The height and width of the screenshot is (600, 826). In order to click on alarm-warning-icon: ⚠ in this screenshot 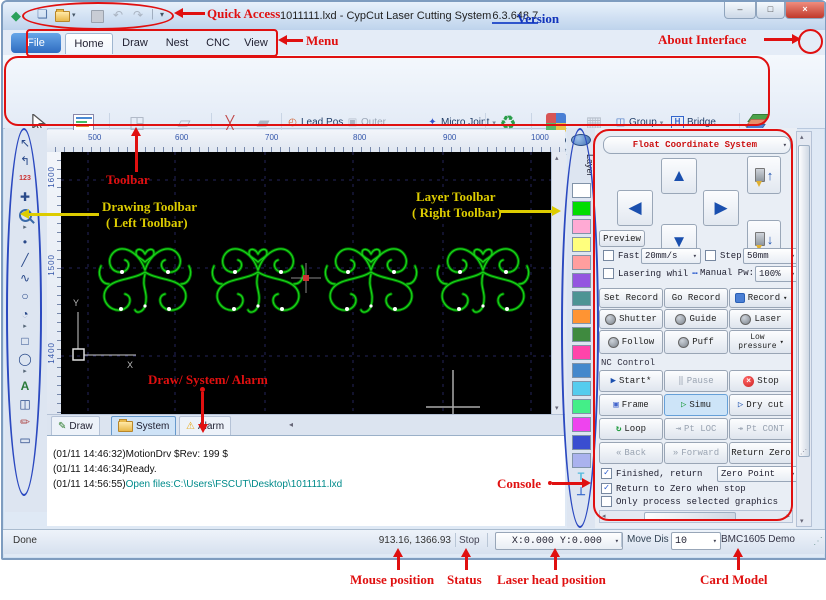, I will do `click(190, 426)`.